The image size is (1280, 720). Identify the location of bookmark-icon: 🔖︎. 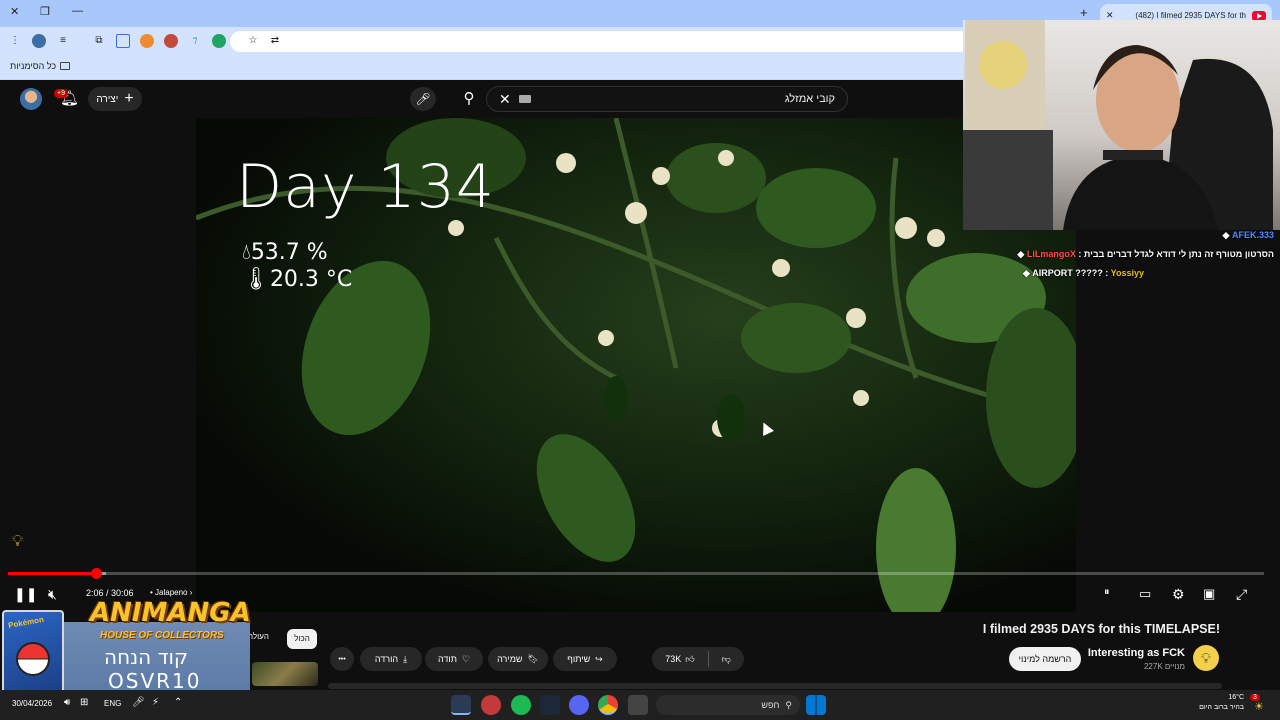
(533, 658).